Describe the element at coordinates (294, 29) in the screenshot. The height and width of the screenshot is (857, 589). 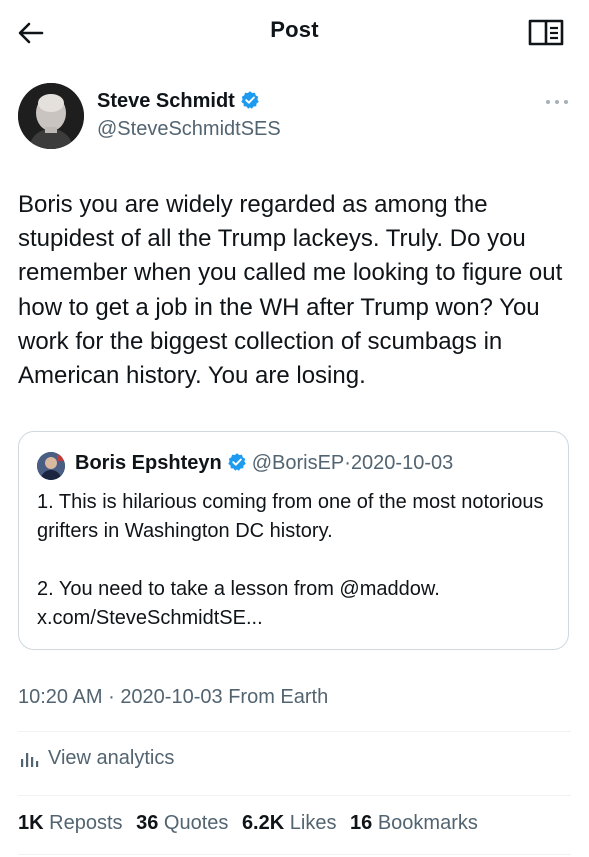
I see `page-title: Post` at that location.